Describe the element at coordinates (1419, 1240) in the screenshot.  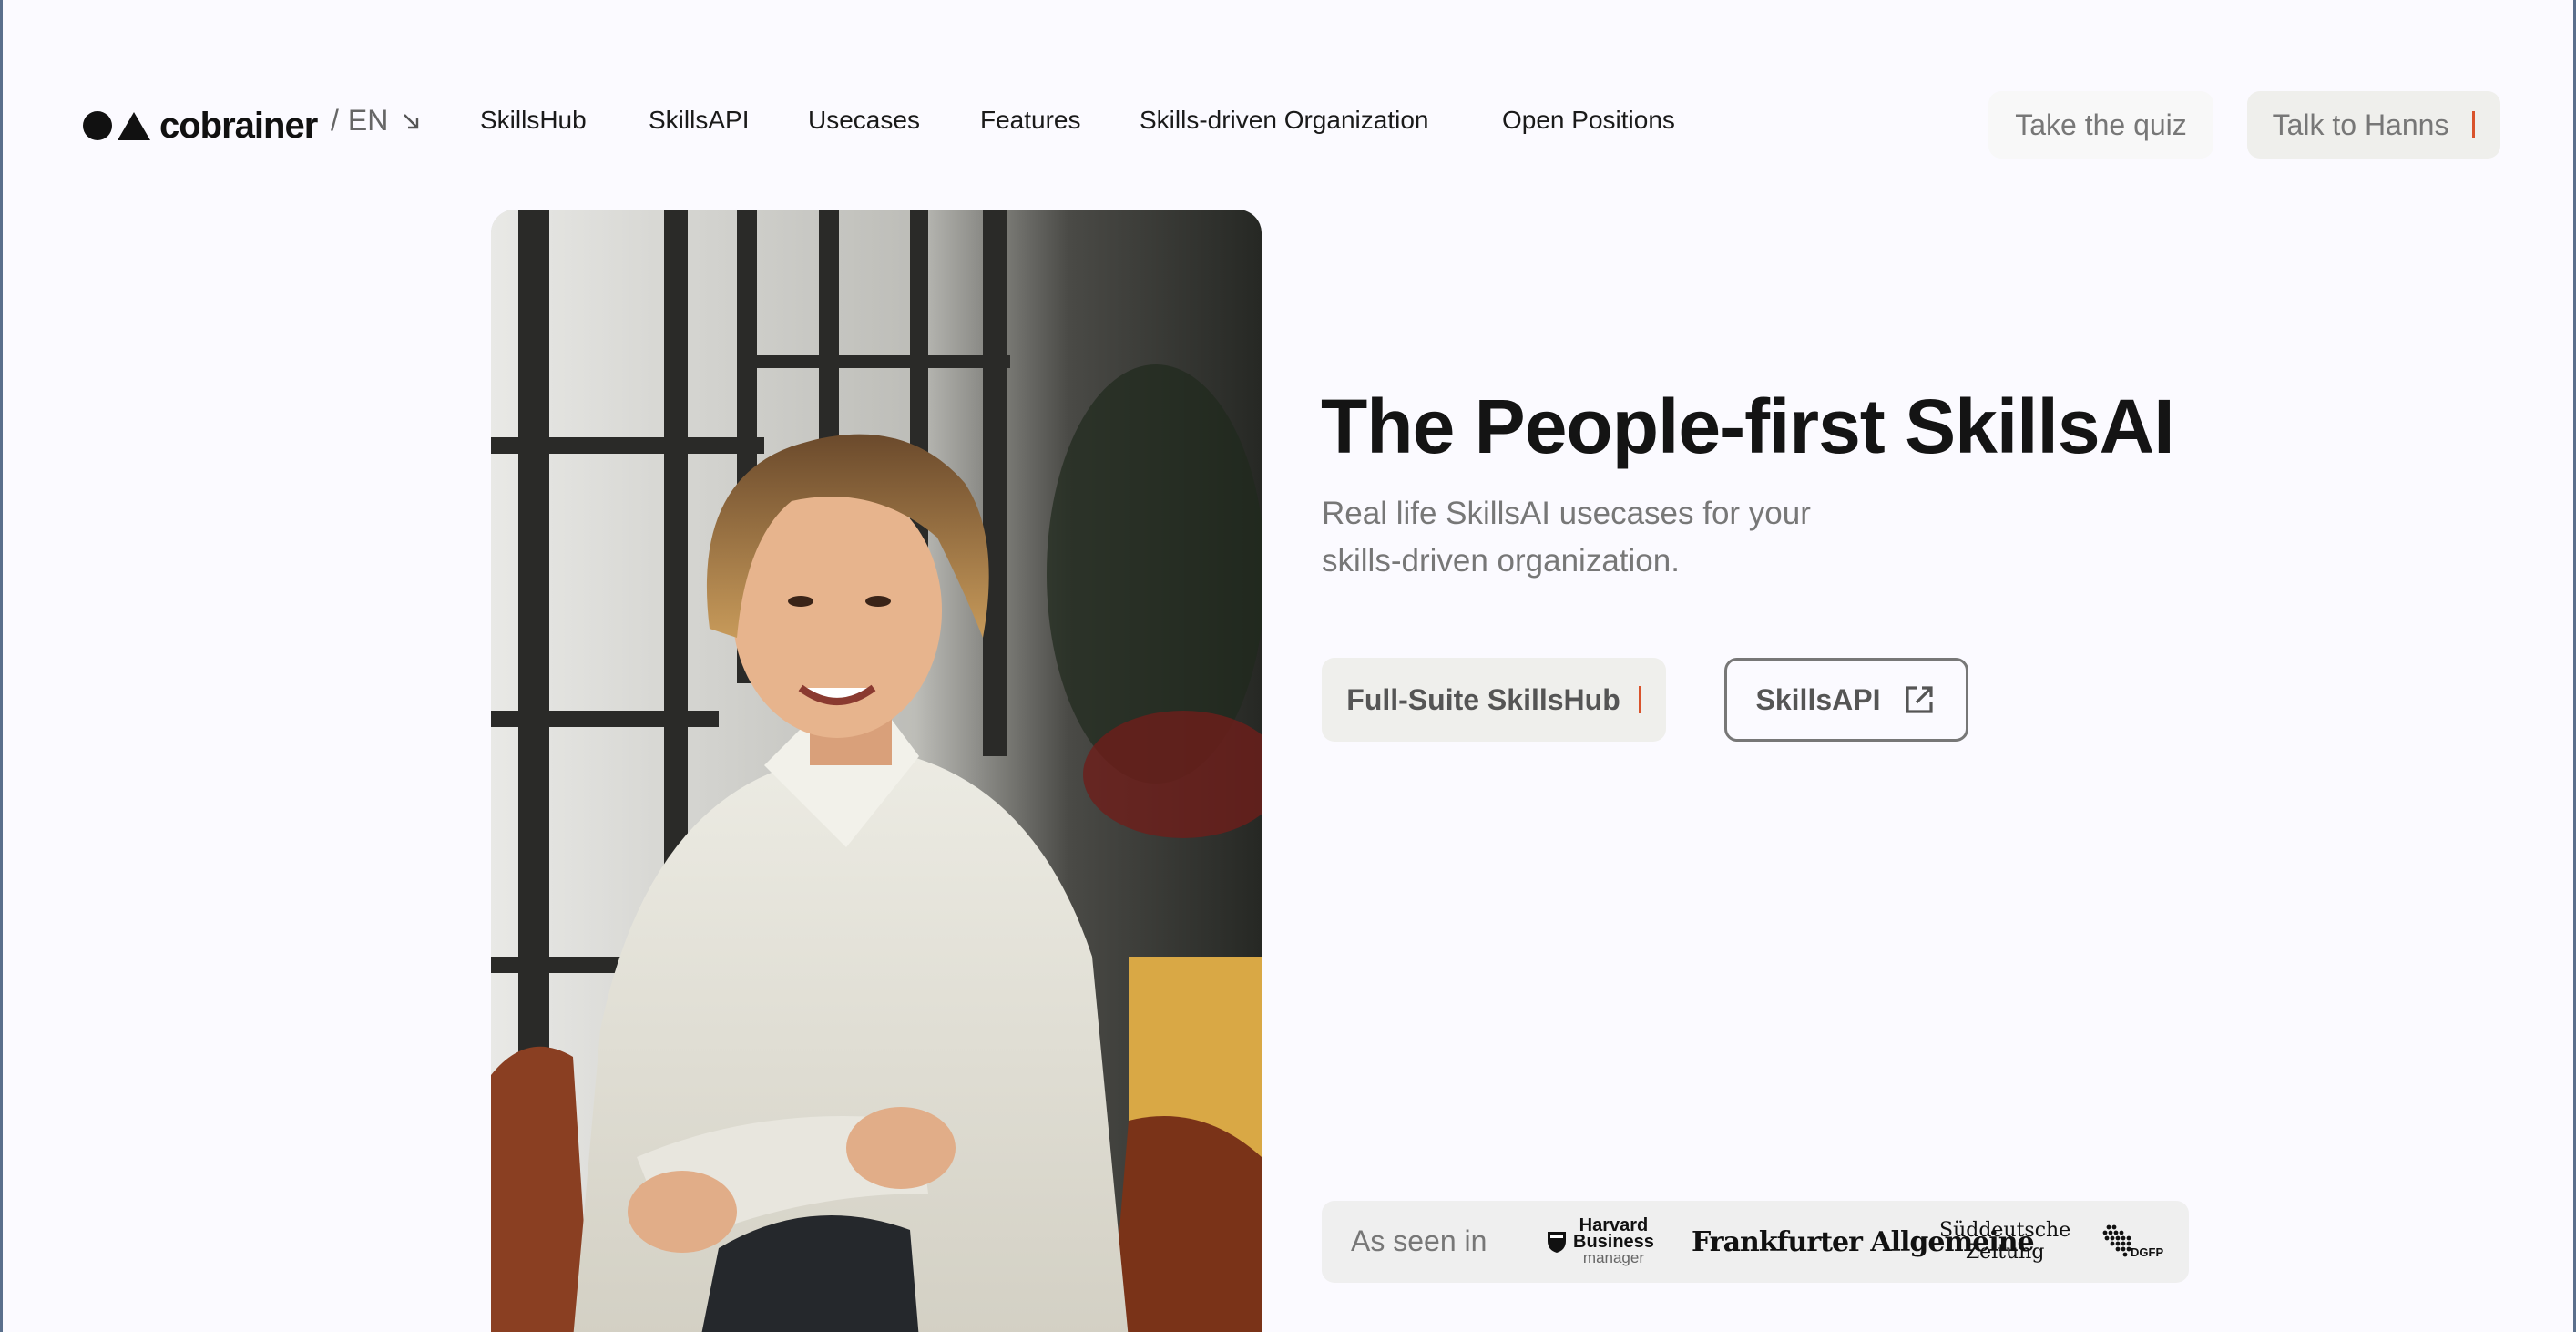
I see `as-seen-in-label: As seen in` at that location.